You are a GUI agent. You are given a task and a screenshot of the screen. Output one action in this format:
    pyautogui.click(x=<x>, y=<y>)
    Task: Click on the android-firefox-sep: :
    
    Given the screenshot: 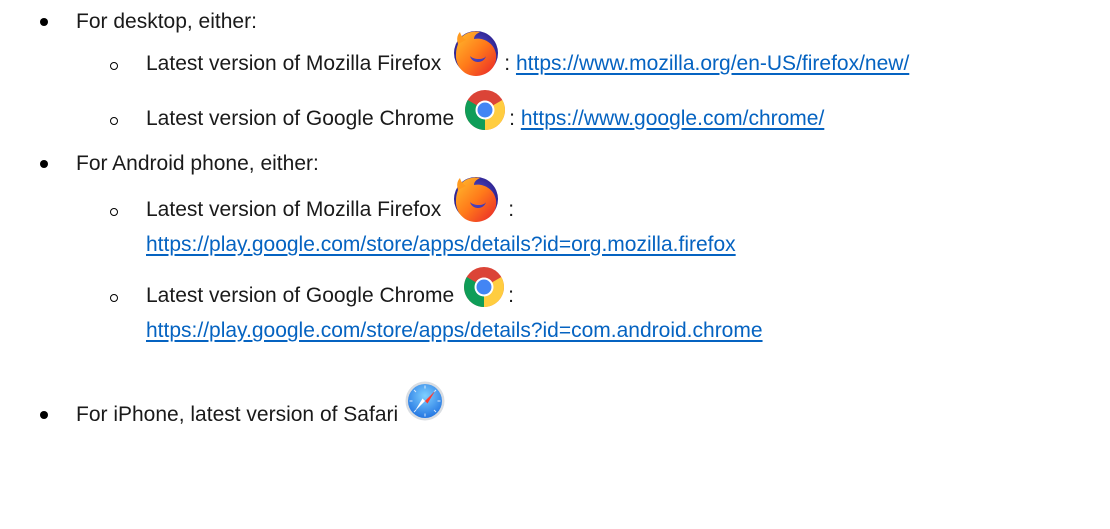 What is the action you would take?
    pyautogui.click(x=511, y=209)
    